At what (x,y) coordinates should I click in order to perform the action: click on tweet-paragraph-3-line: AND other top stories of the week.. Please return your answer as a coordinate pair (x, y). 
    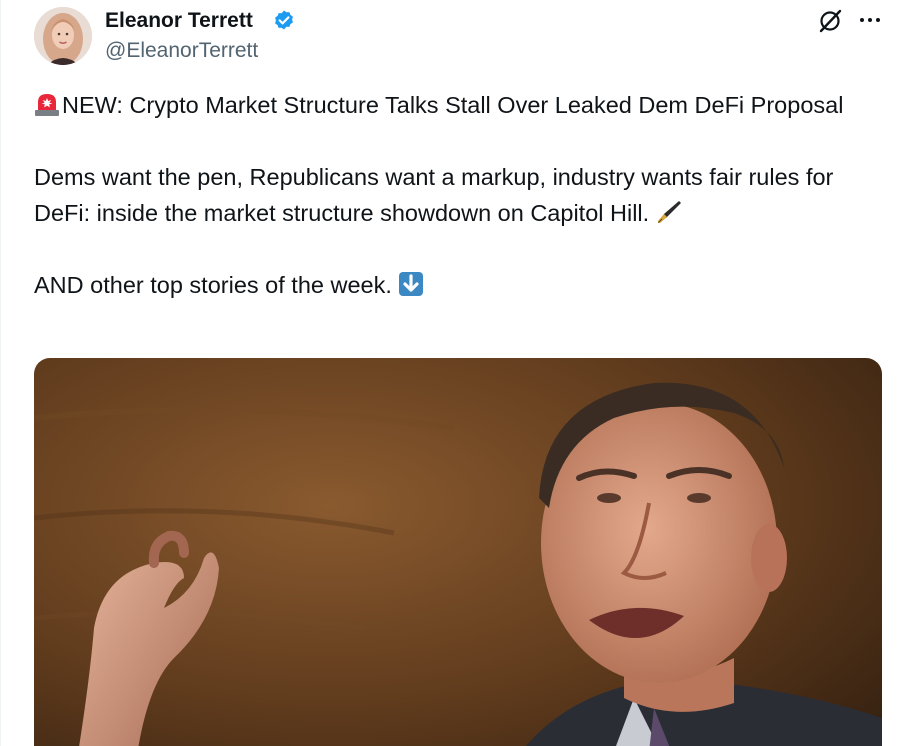
    Looking at the image, I should click on (439, 285).